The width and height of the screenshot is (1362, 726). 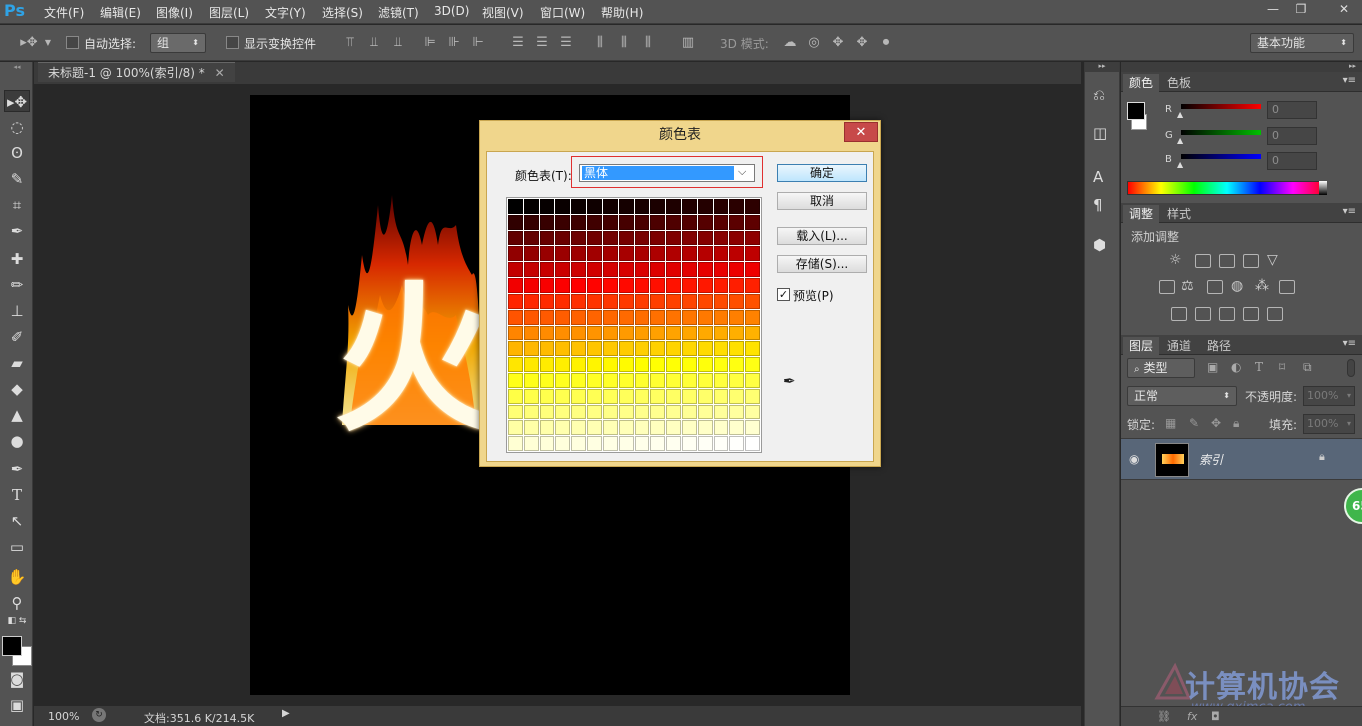 I want to click on 3d-drag-icon: ✥, so click(x=838, y=43).